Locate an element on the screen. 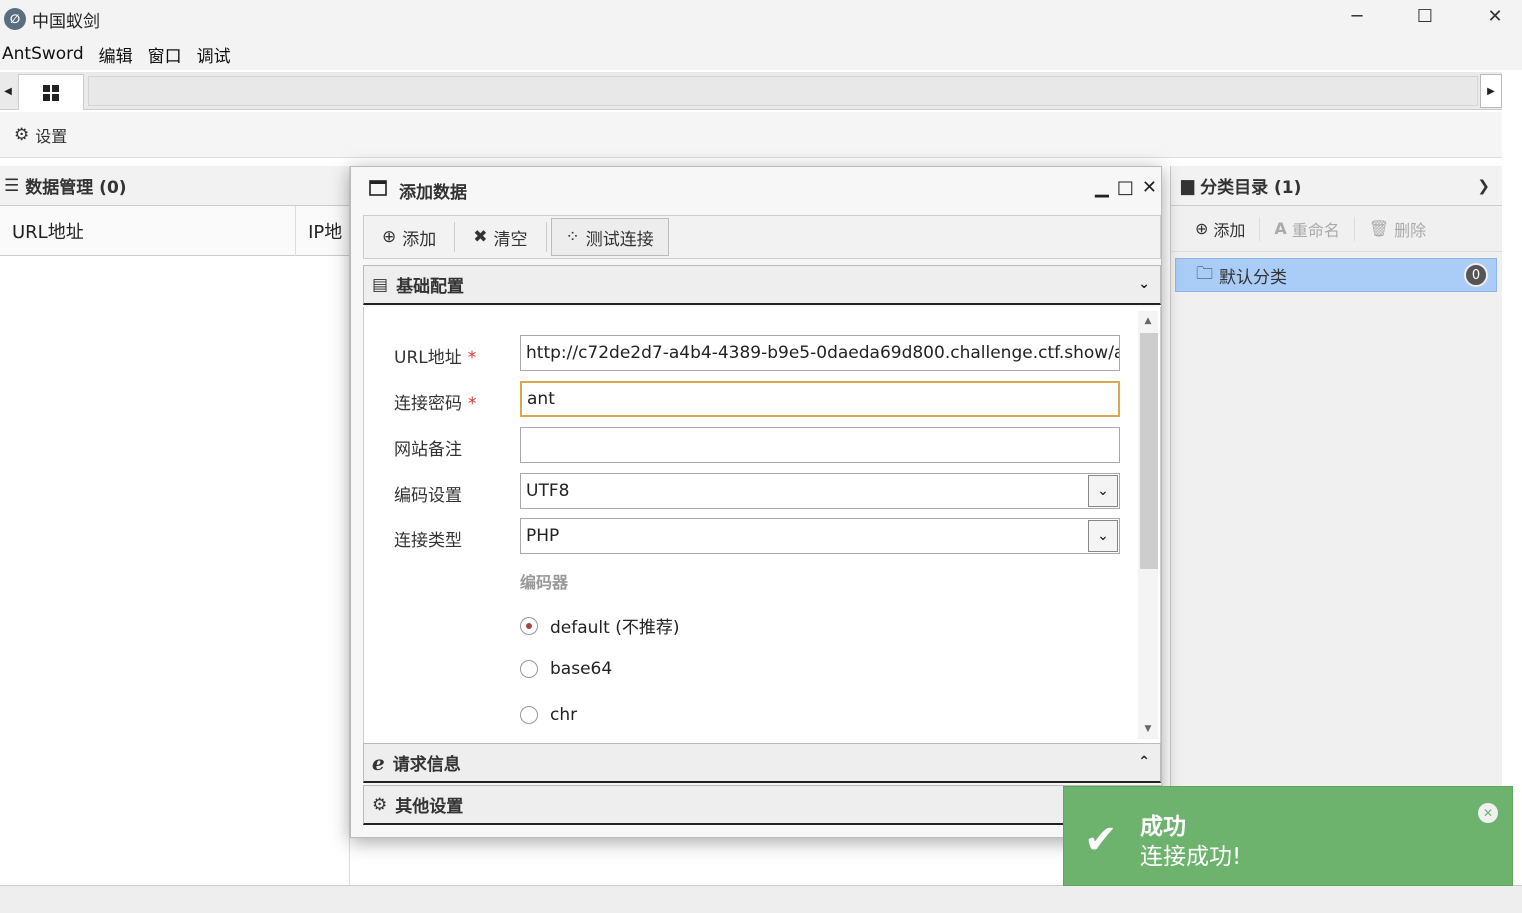 The width and height of the screenshot is (1522, 913). trash-icon: 🗑 is located at coordinates (1379, 228).